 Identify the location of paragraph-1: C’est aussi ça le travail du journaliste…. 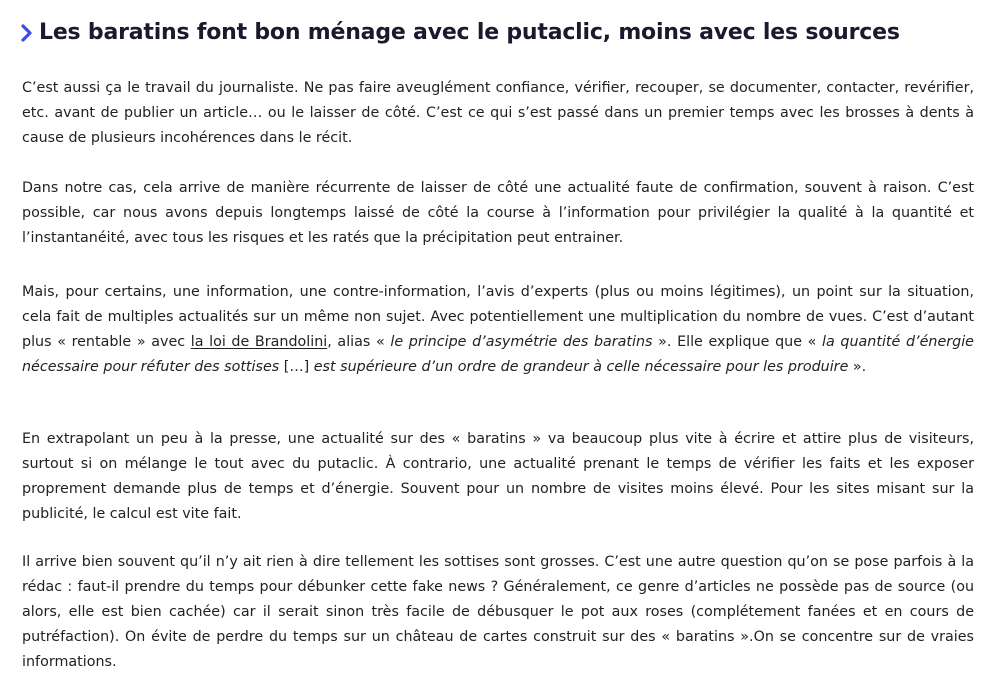
(498, 113).